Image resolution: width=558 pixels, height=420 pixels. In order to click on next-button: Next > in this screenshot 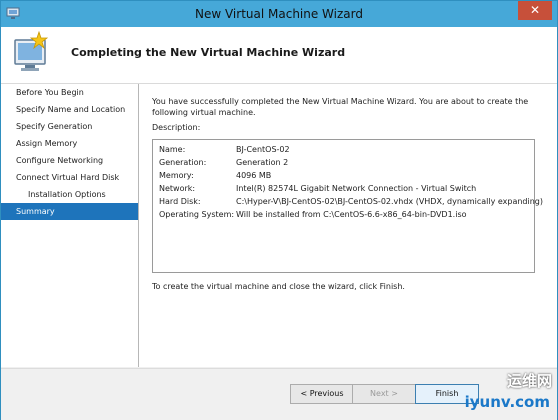, I will do `click(384, 394)`.